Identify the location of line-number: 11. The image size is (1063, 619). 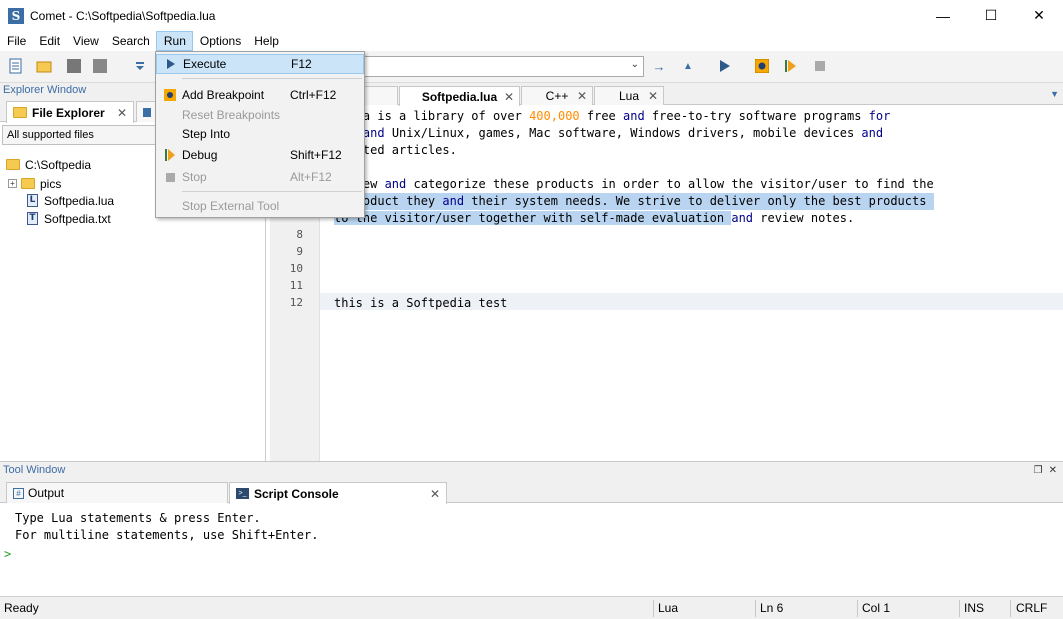
(296, 285).